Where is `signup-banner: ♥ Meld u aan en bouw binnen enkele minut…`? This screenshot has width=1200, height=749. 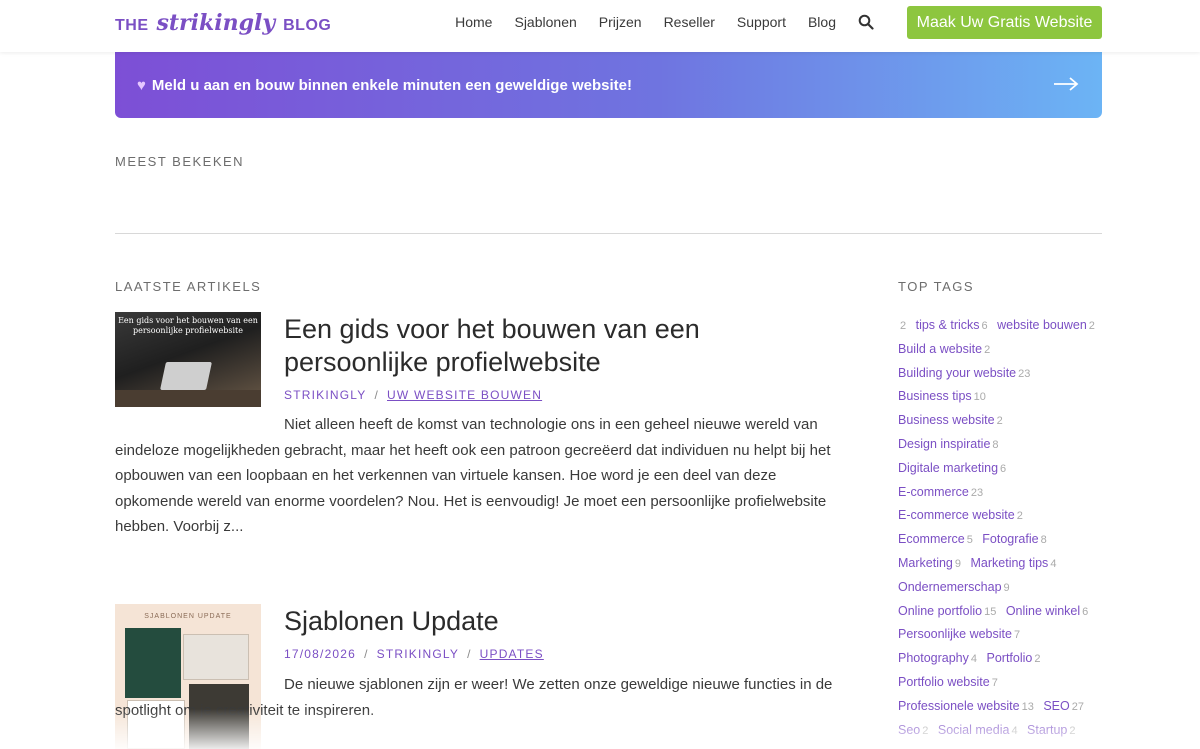 signup-banner: ♥ Meld u aan en bouw binnen enkele minut… is located at coordinates (608, 85).